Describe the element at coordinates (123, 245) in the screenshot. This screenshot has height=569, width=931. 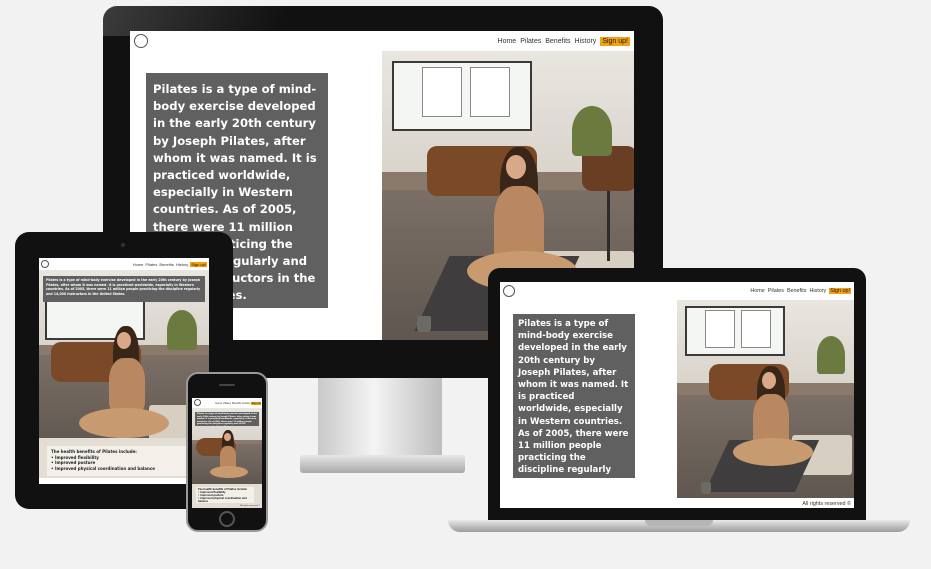
I see `tablet-camera` at that location.